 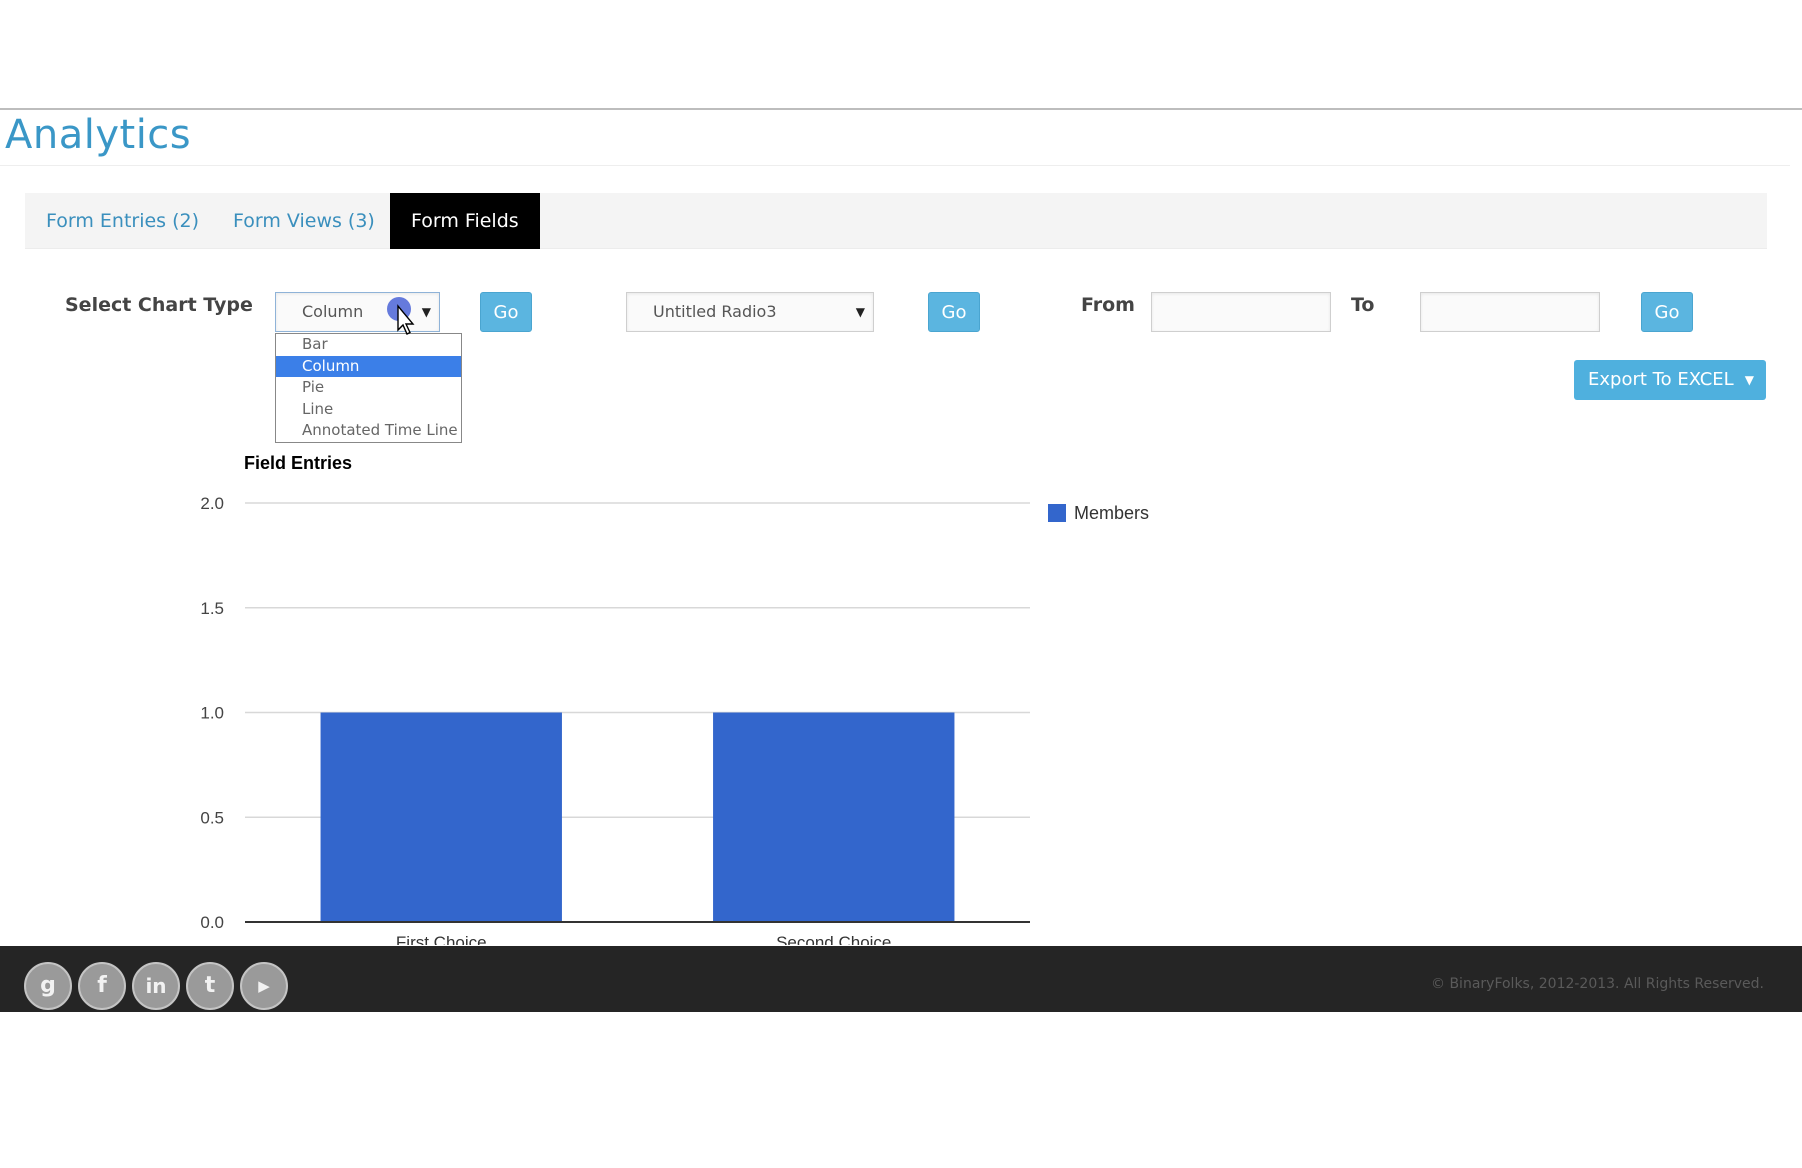 I want to click on x-tick-label: Second Choice, so click(x=833, y=939).